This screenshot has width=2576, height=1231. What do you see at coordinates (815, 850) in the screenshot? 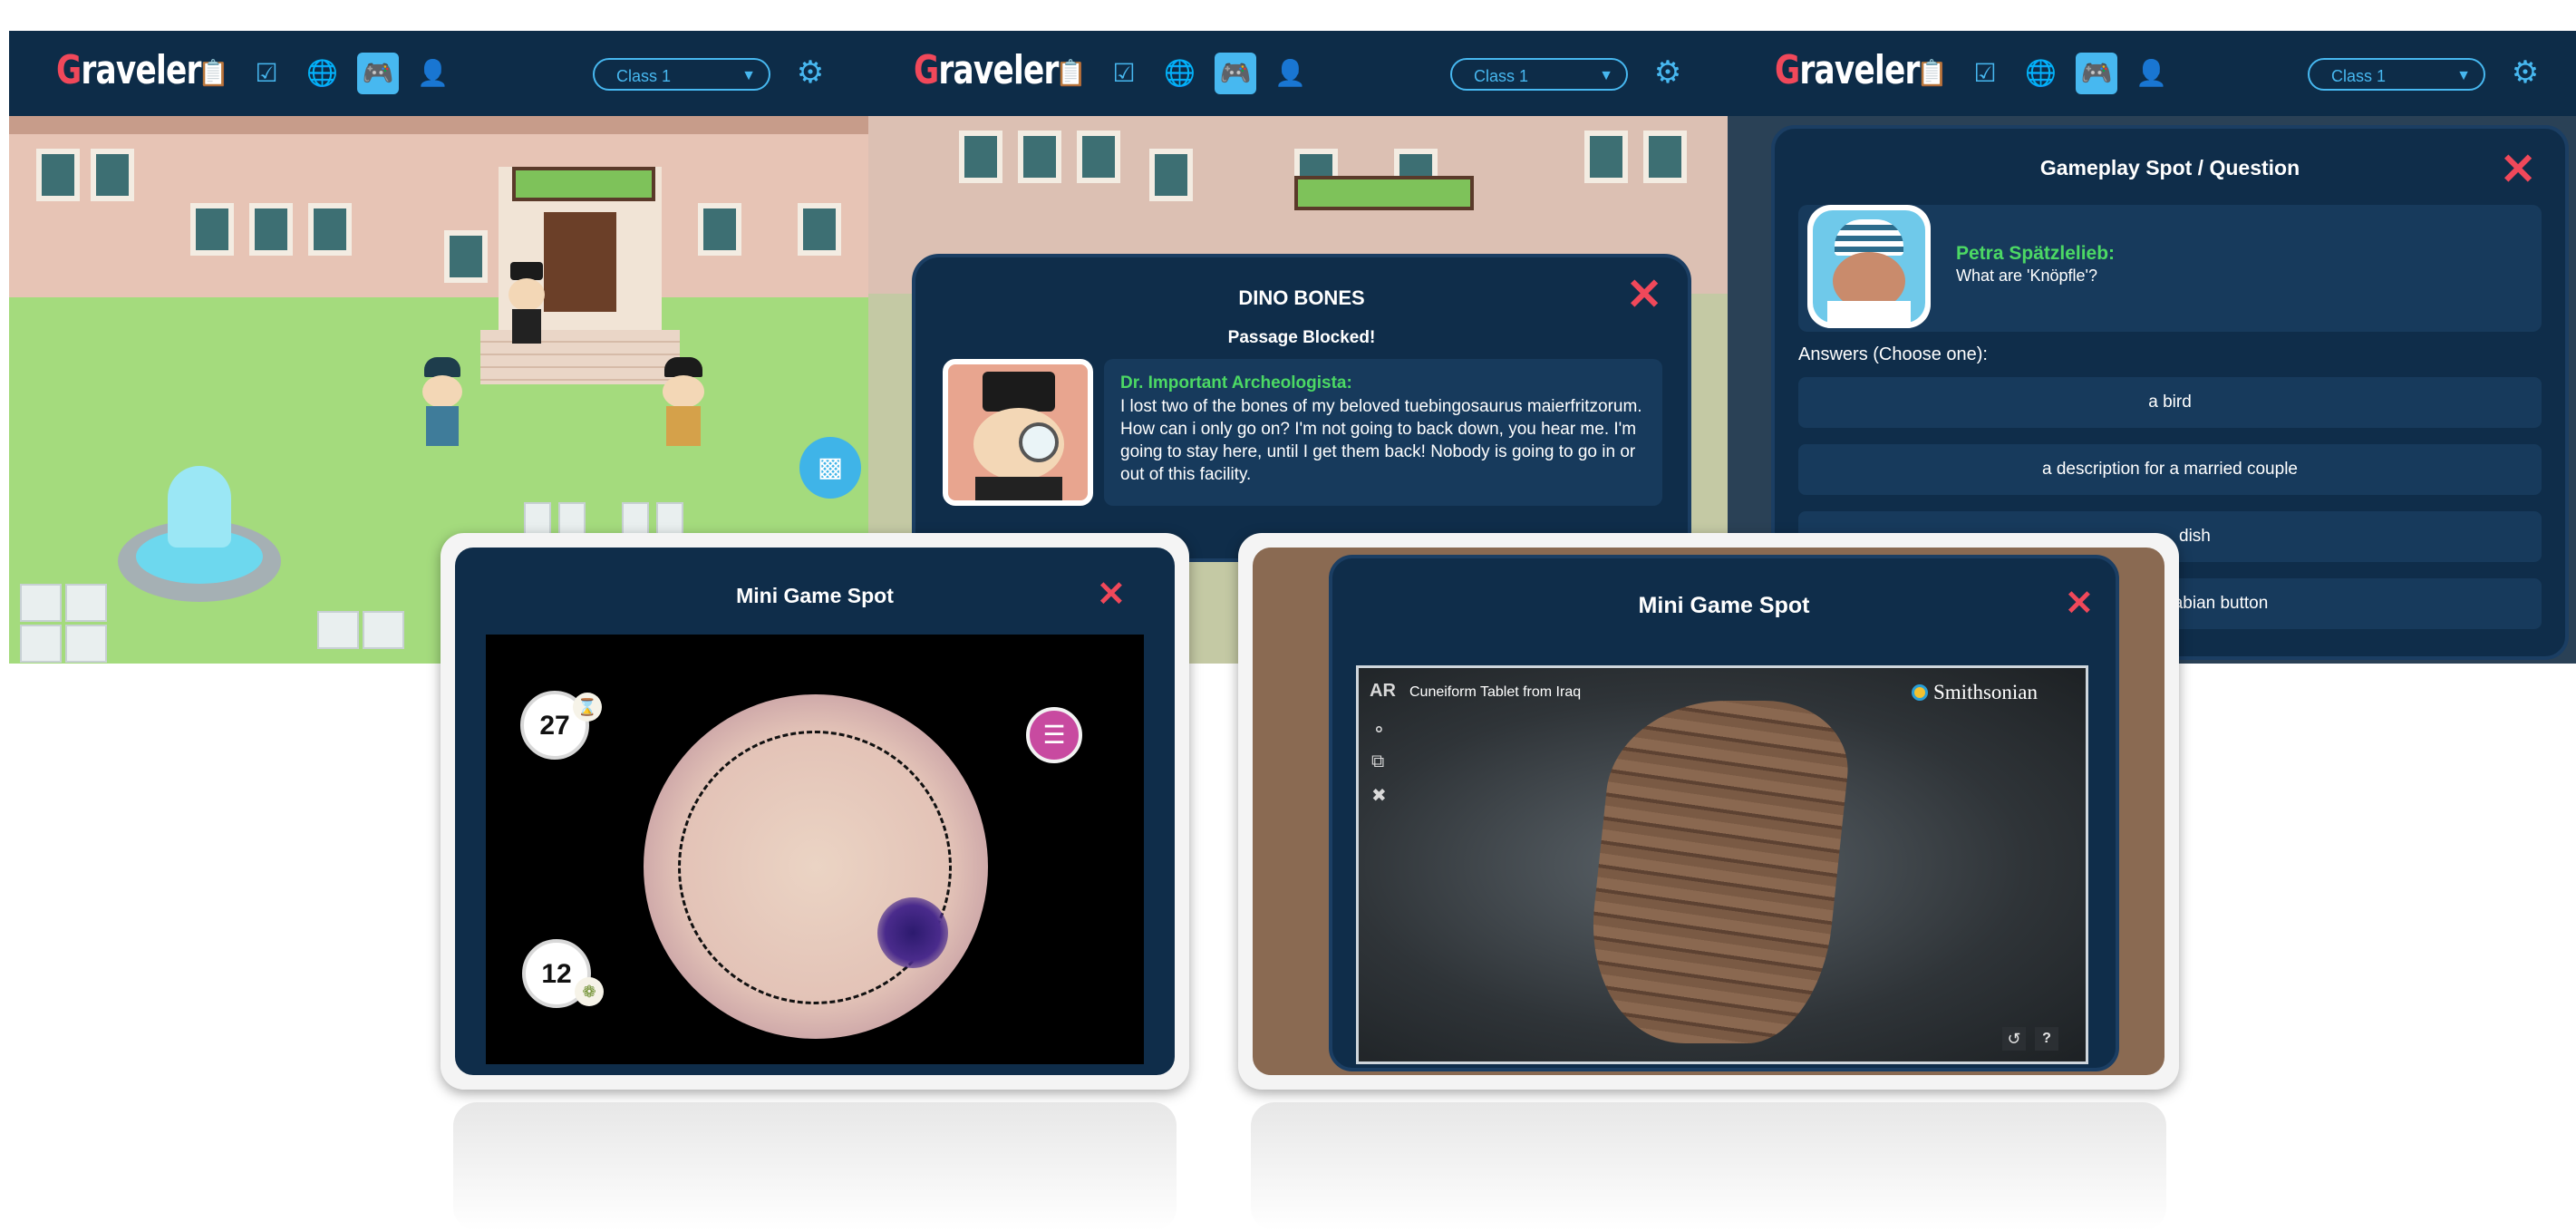
I see `microscope-viewport: 27 ⌛ 12 ❁ ☰` at bounding box center [815, 850].